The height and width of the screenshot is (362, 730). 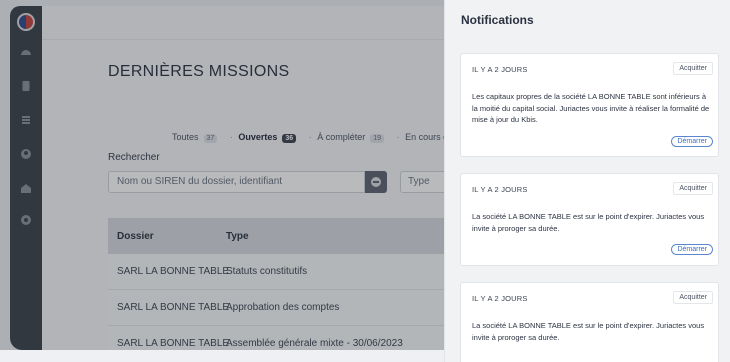 I want to click on table-row: SARL LA BONNE TABLE Statuts constitutifs, so click(x=276, y=272).